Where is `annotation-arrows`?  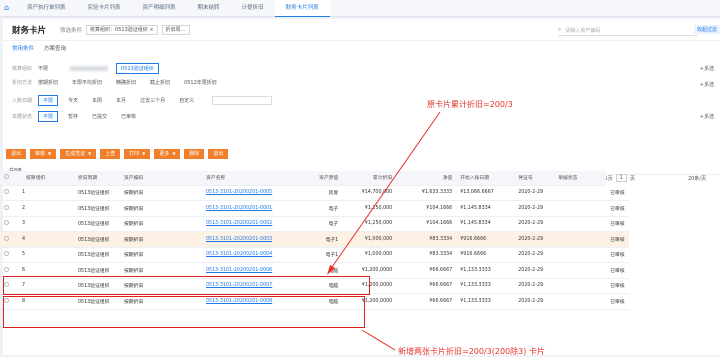
annotation-arrows is located at coordinates (384, 231).